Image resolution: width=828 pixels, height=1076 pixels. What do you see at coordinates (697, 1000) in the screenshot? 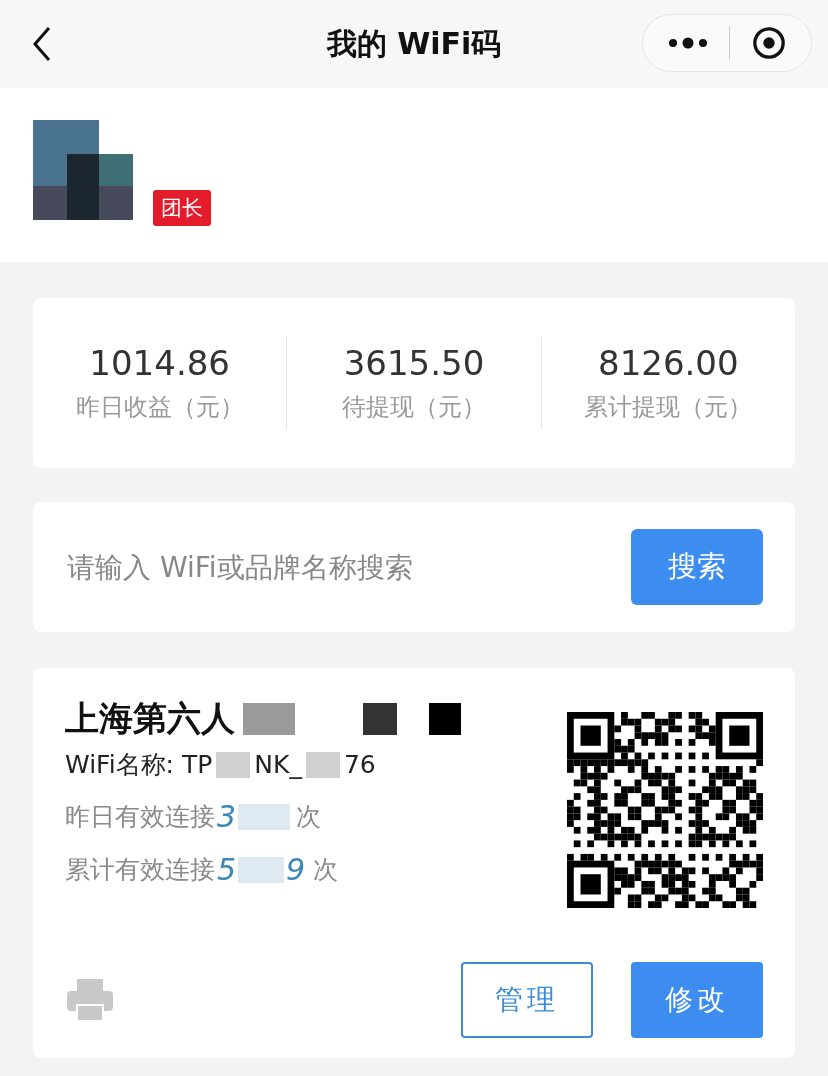
I see `edit-button: 修改` at bounding box center [697, 1000].